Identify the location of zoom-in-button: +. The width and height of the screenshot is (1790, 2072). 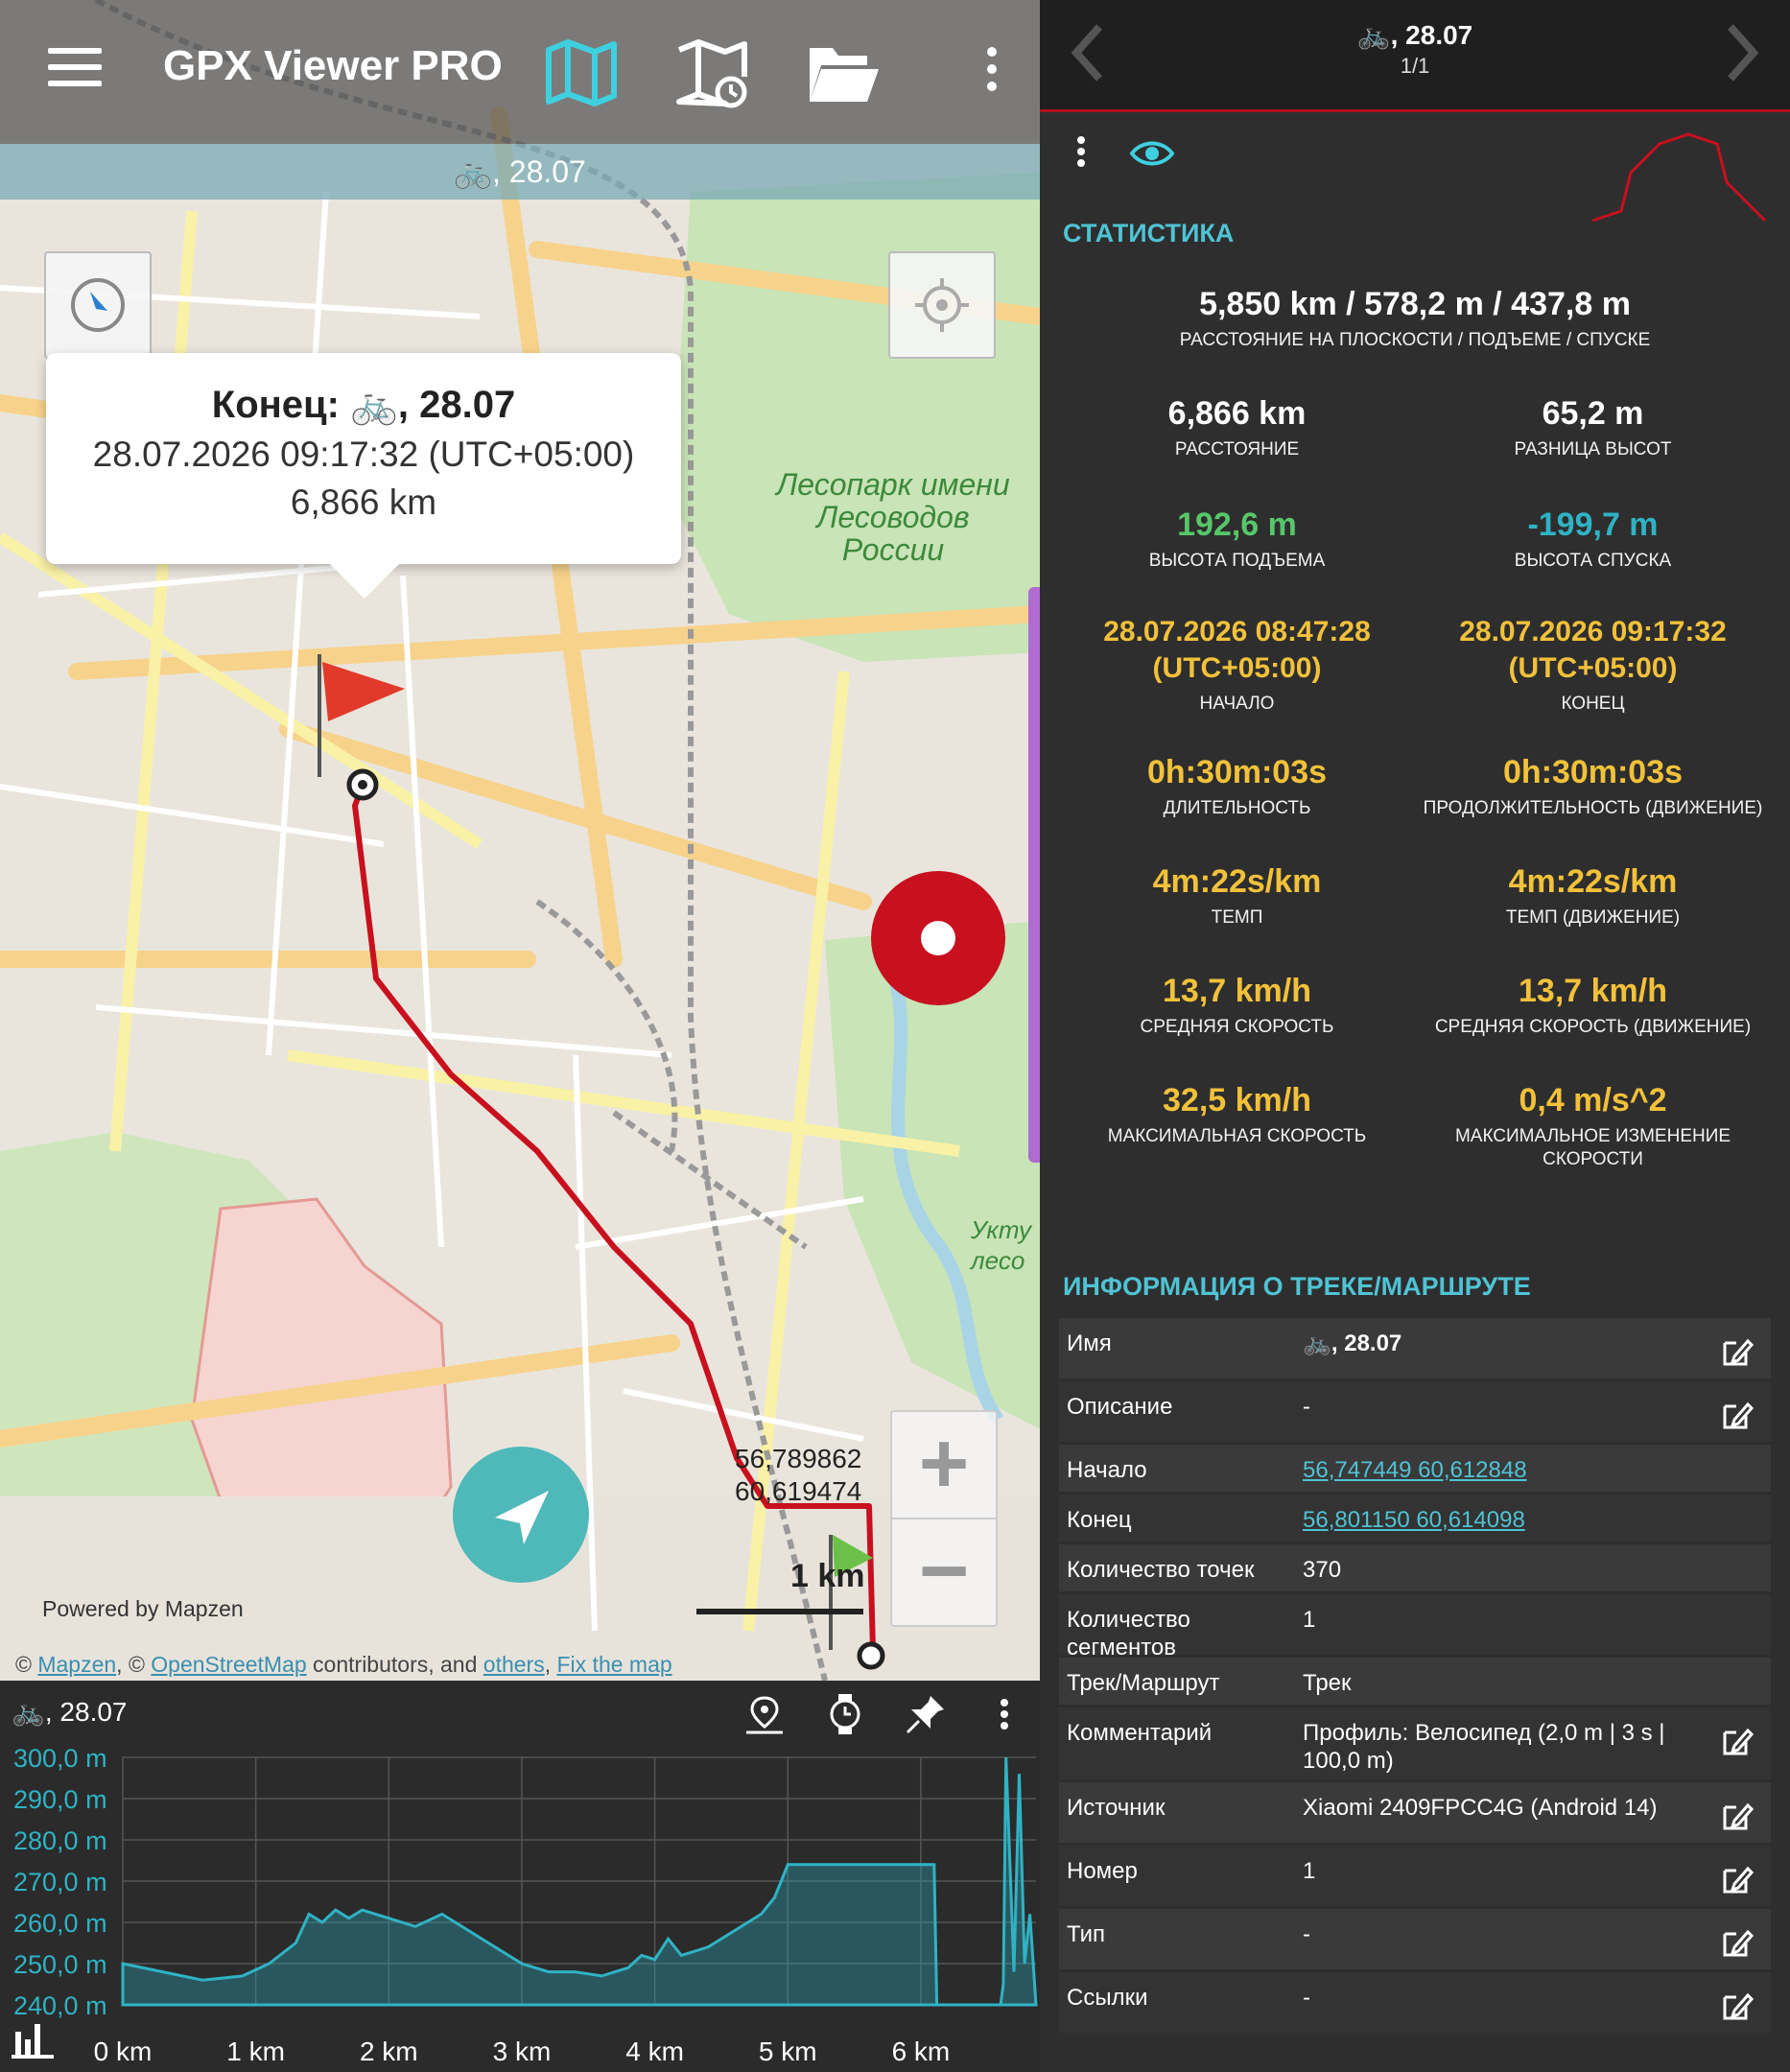
(944, 1465).